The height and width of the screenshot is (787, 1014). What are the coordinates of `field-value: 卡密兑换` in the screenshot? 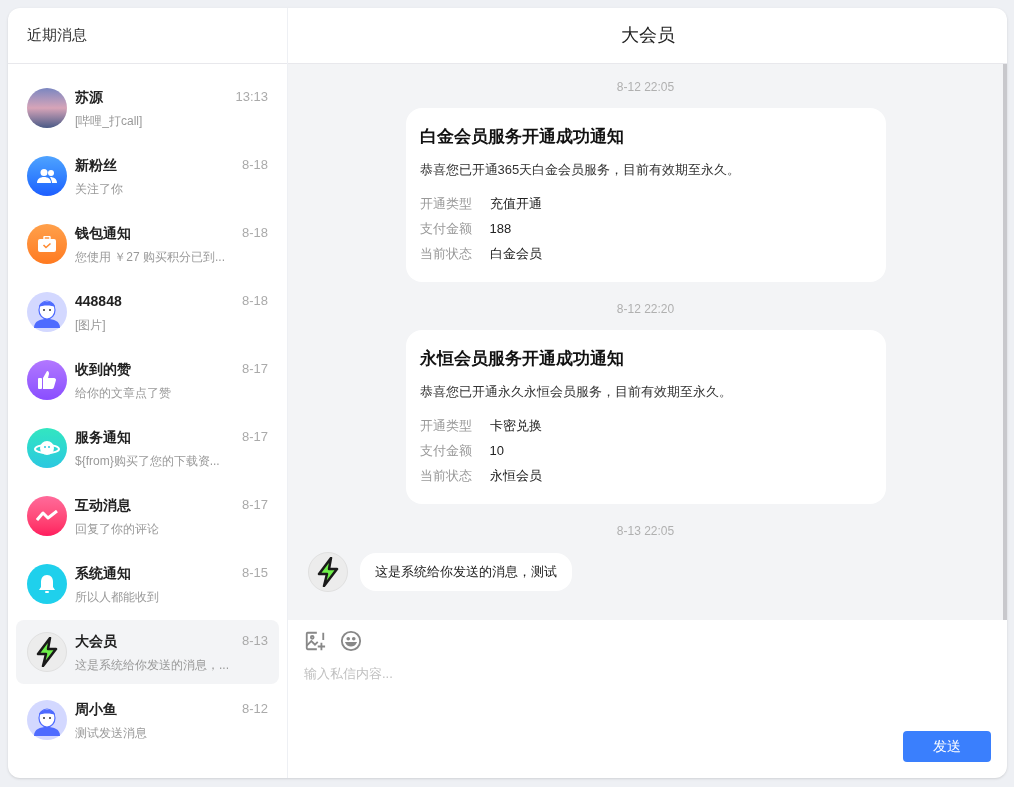 It's located at (515, 425).